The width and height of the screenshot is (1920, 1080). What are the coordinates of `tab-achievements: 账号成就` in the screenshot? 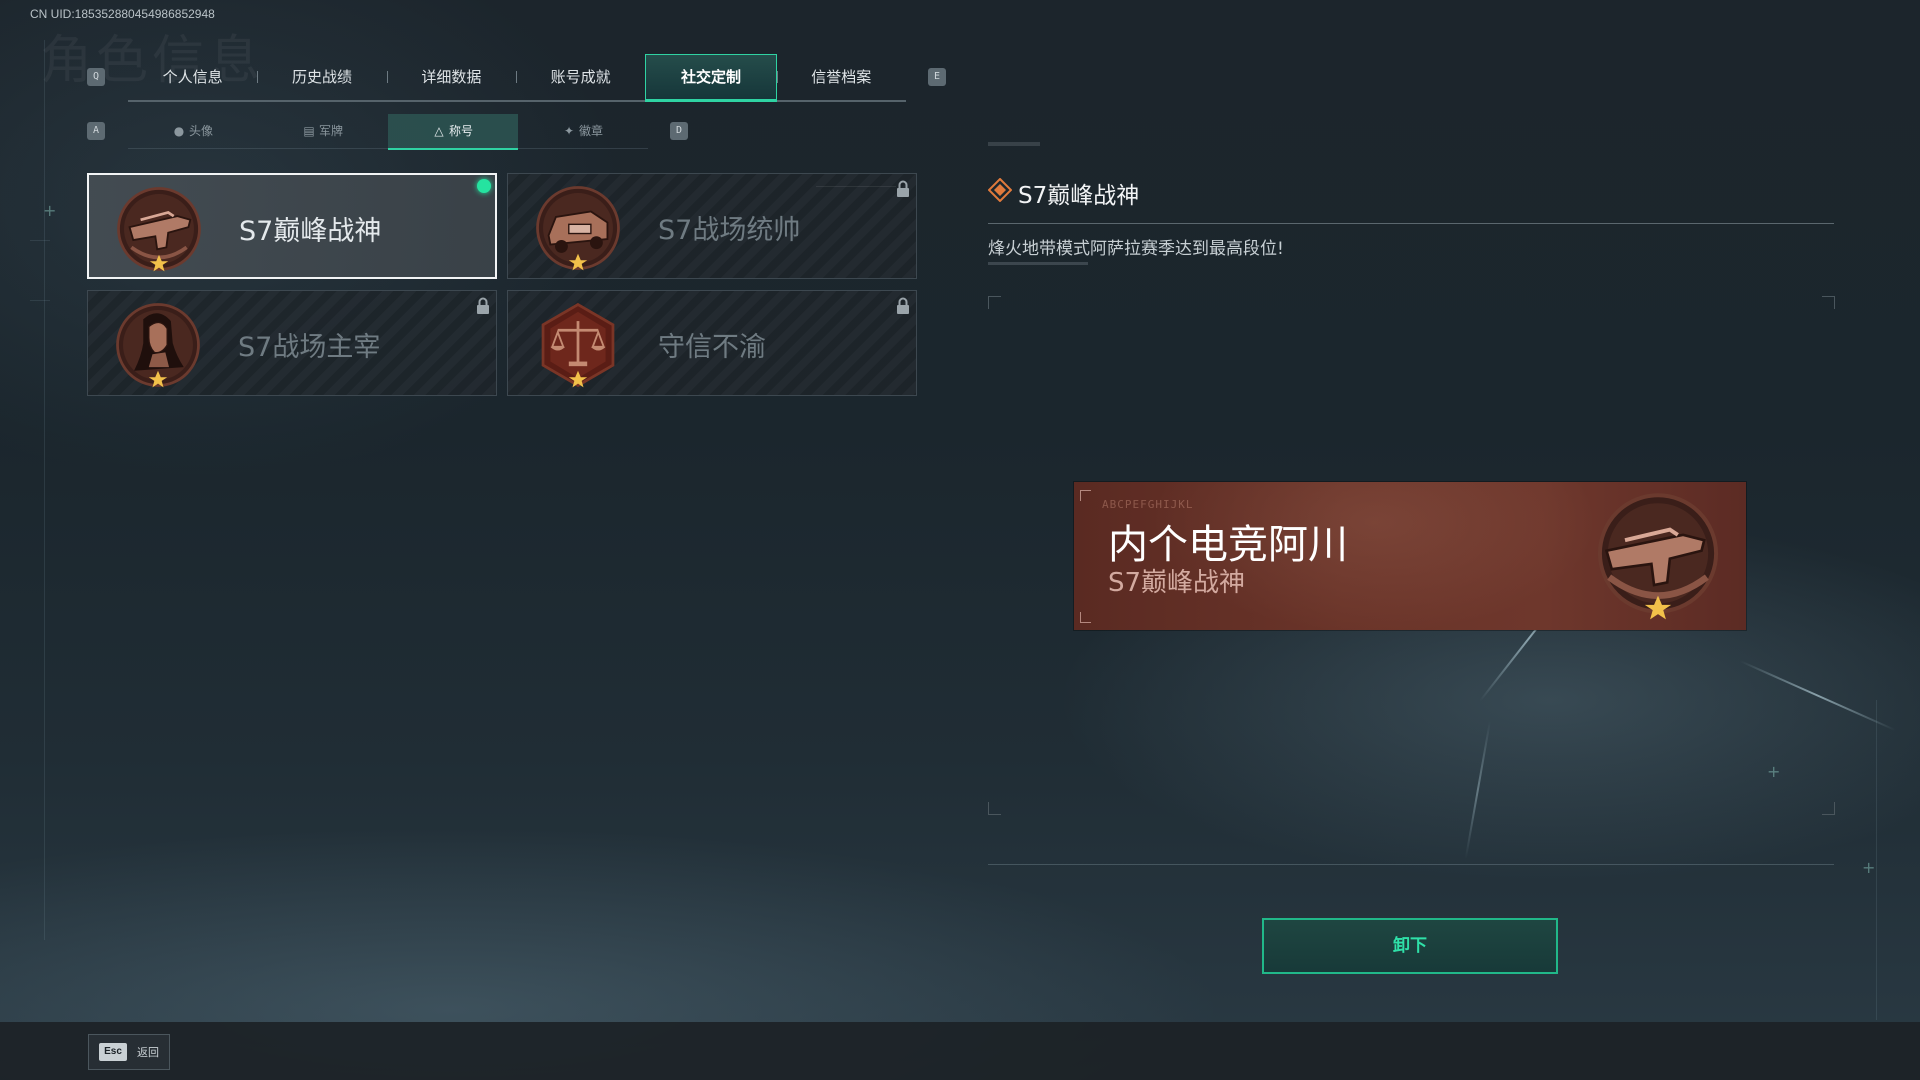 It's located at (580, 77).